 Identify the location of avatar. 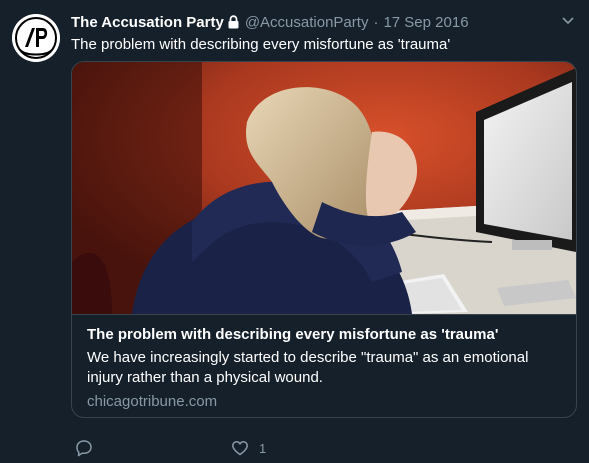
(36, 38).